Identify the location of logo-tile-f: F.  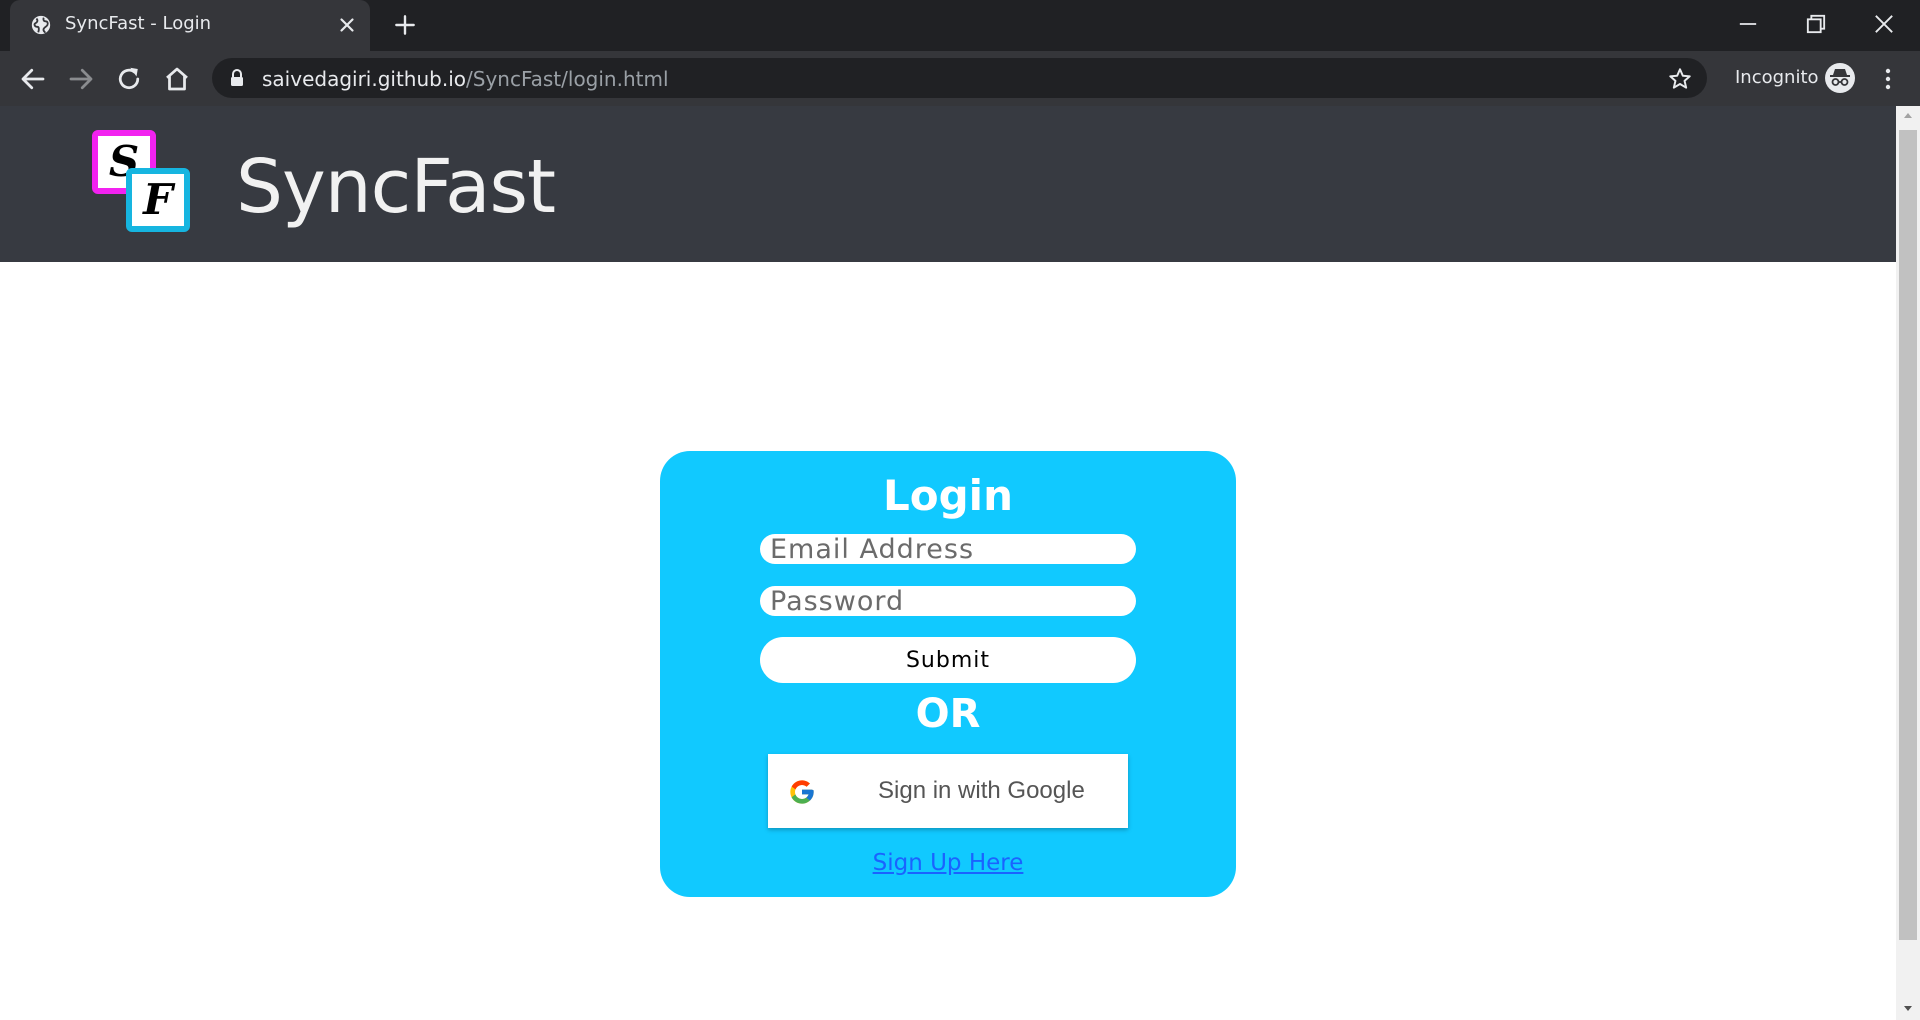
(158, 200).